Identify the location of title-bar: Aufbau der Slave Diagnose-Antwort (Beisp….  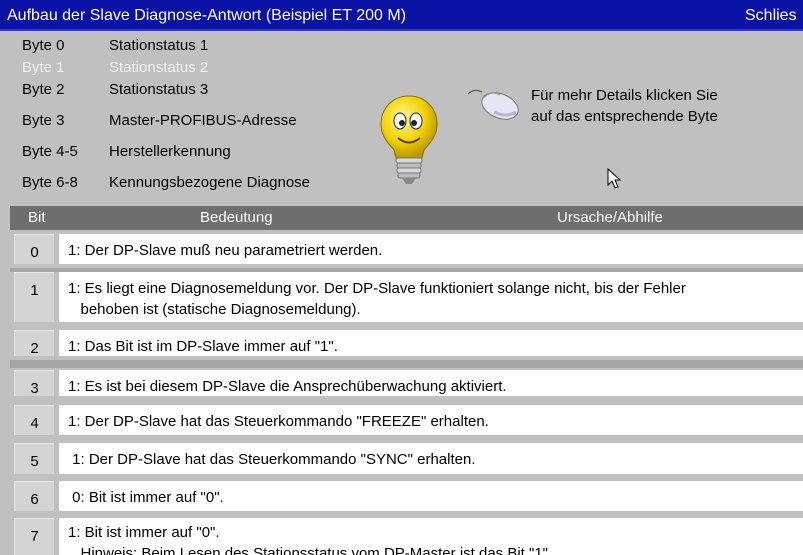
(401, 15).